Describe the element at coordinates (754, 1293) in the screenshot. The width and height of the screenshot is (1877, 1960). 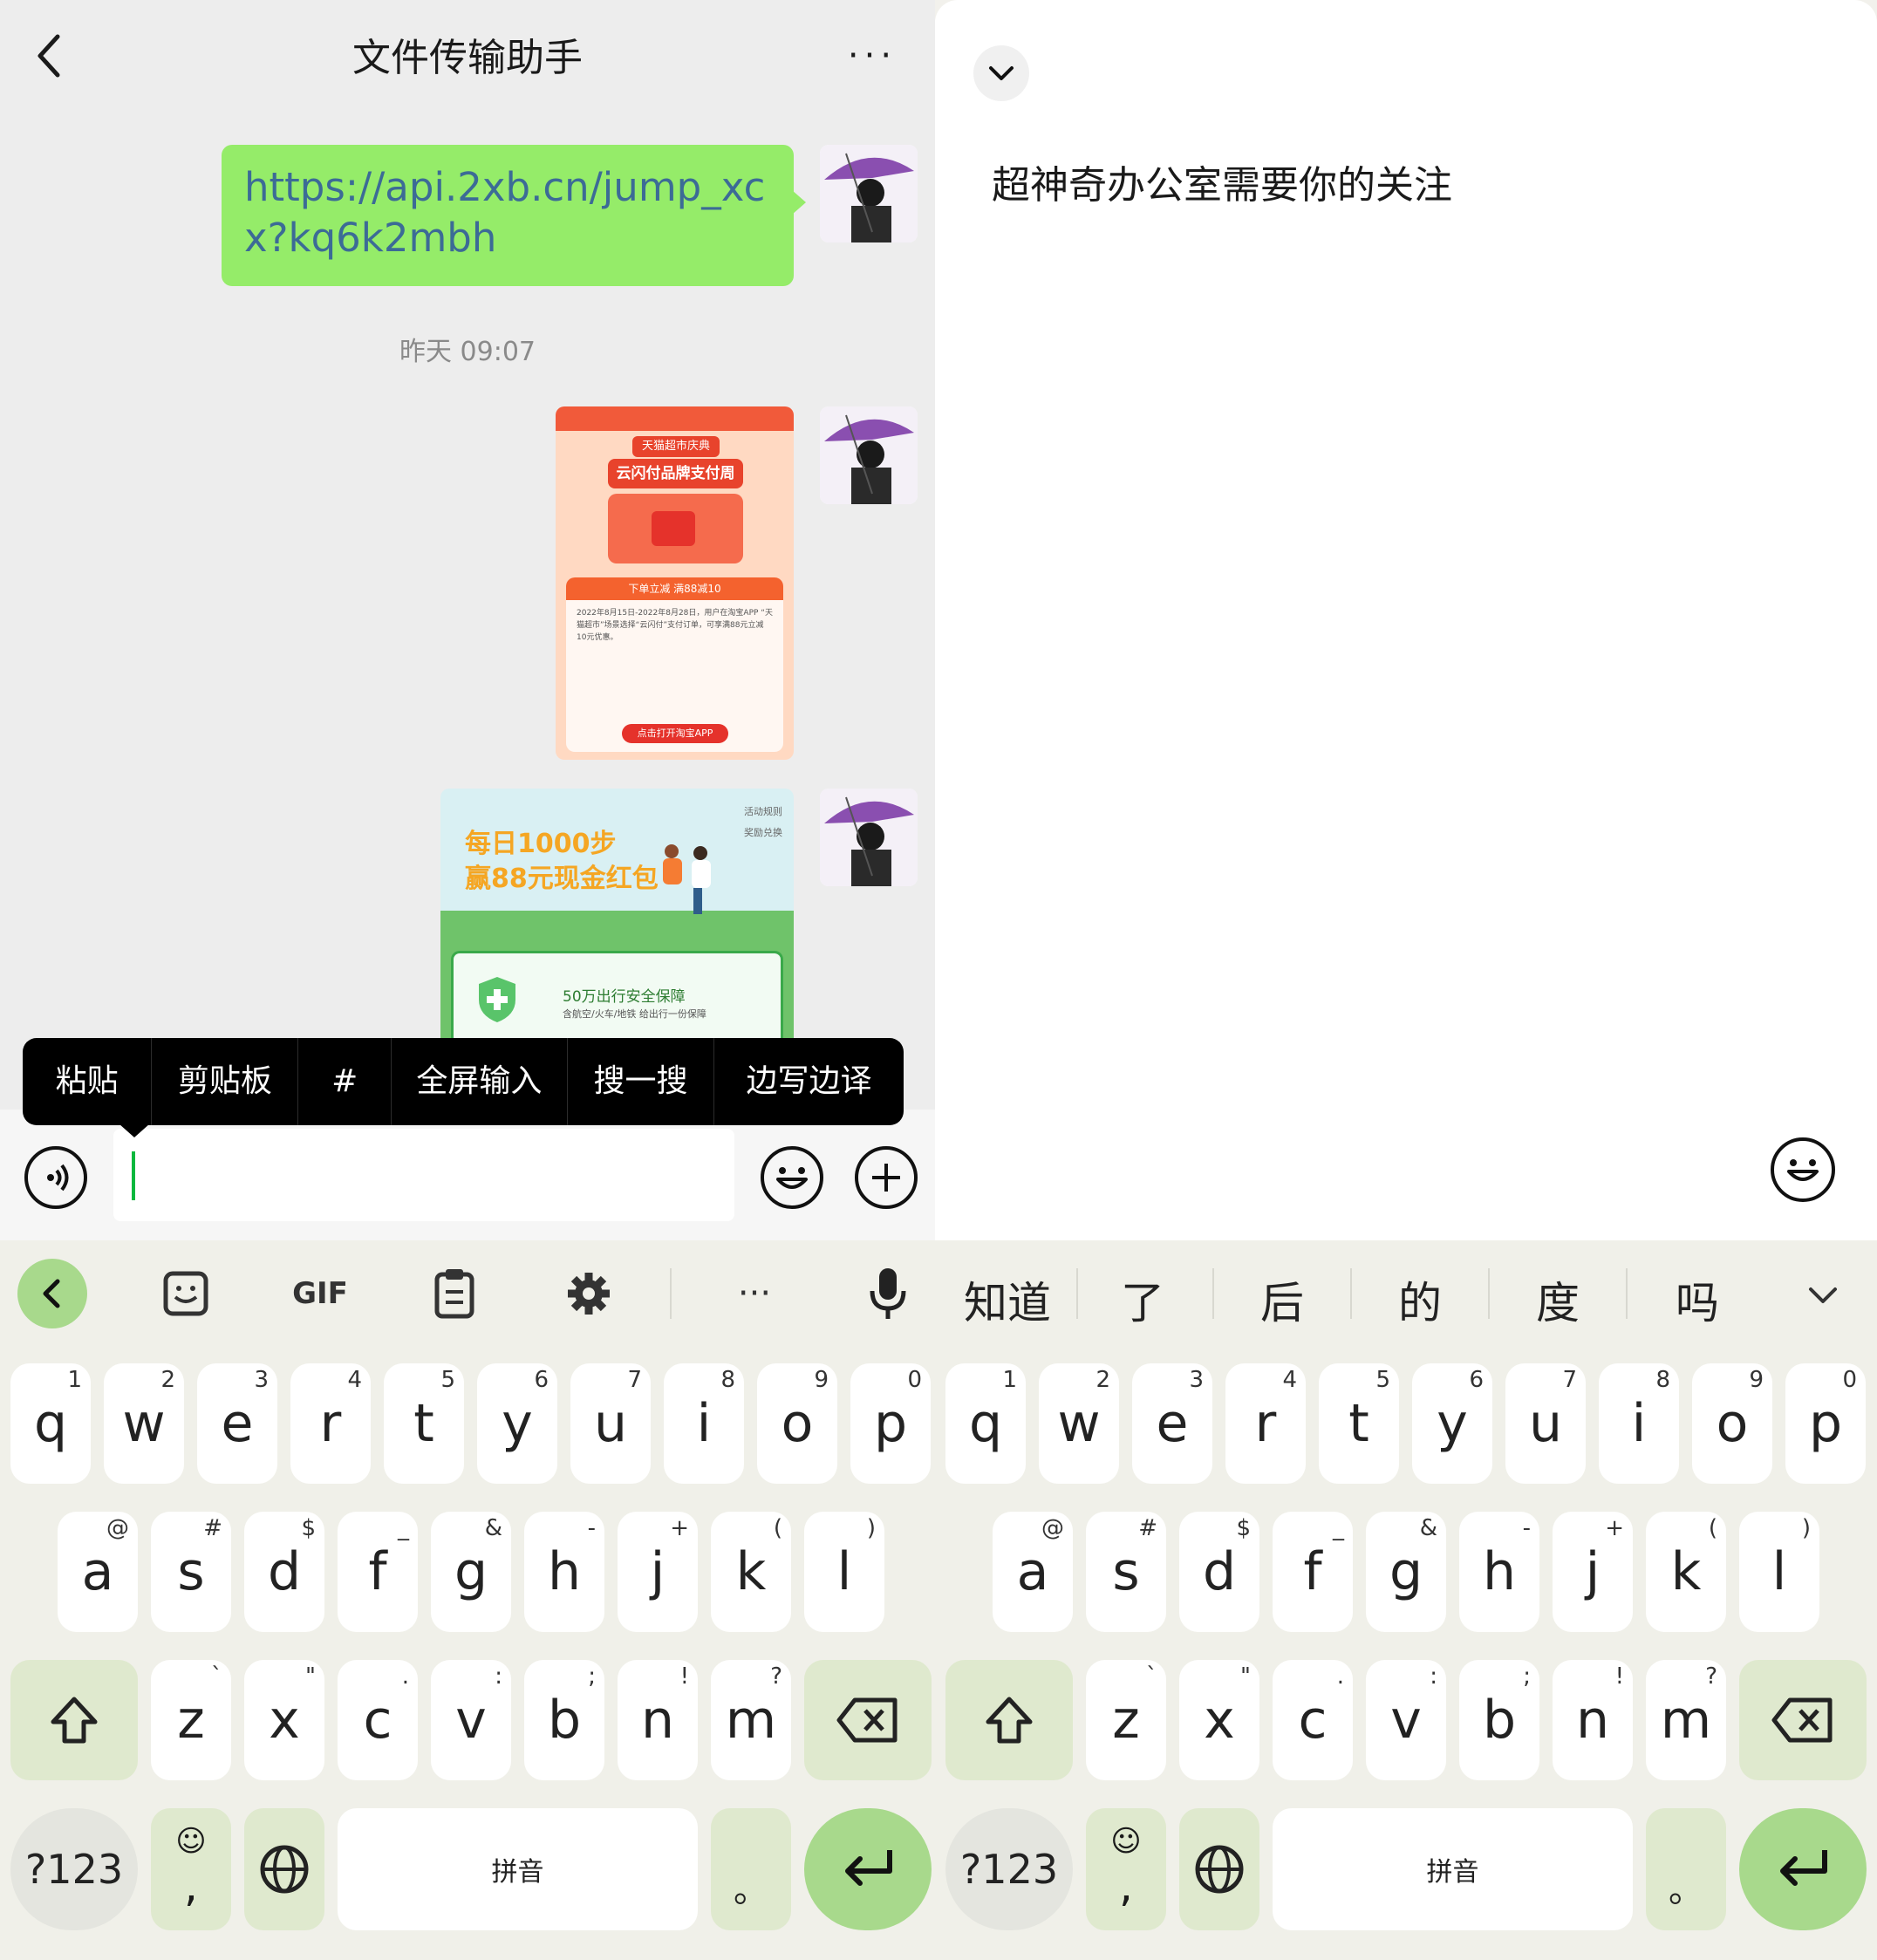
I see `more-tools-button: ···` at that location.